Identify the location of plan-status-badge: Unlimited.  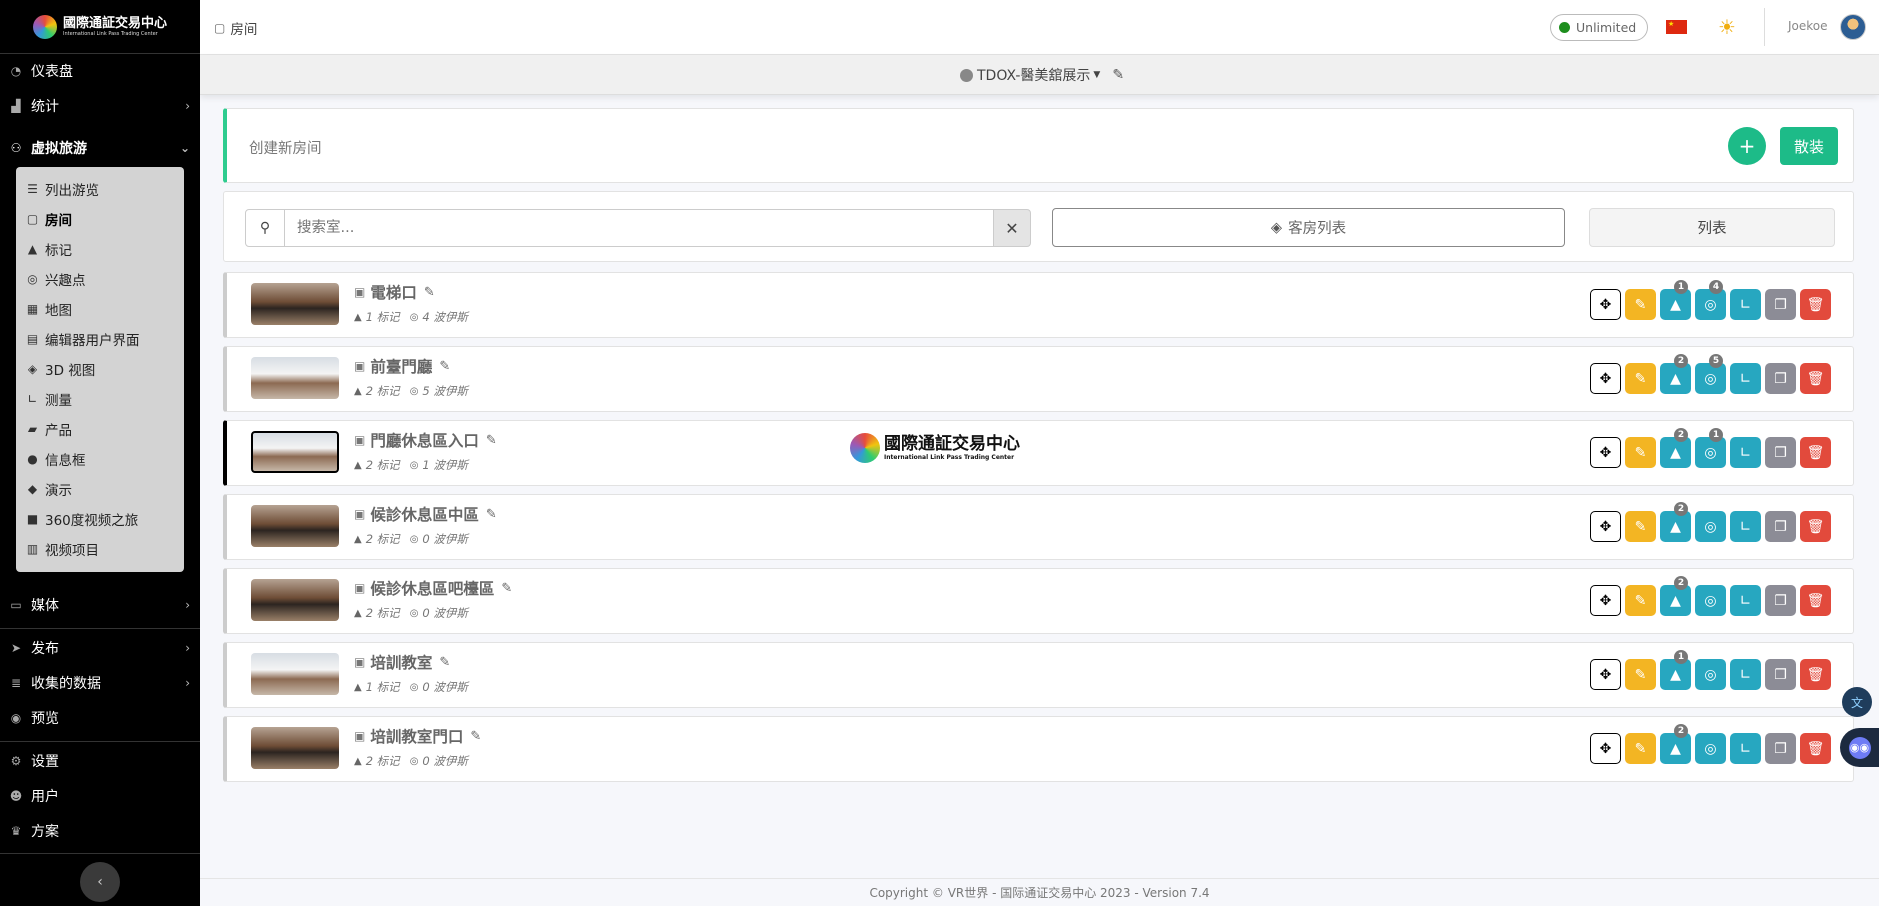
(1599, 27).